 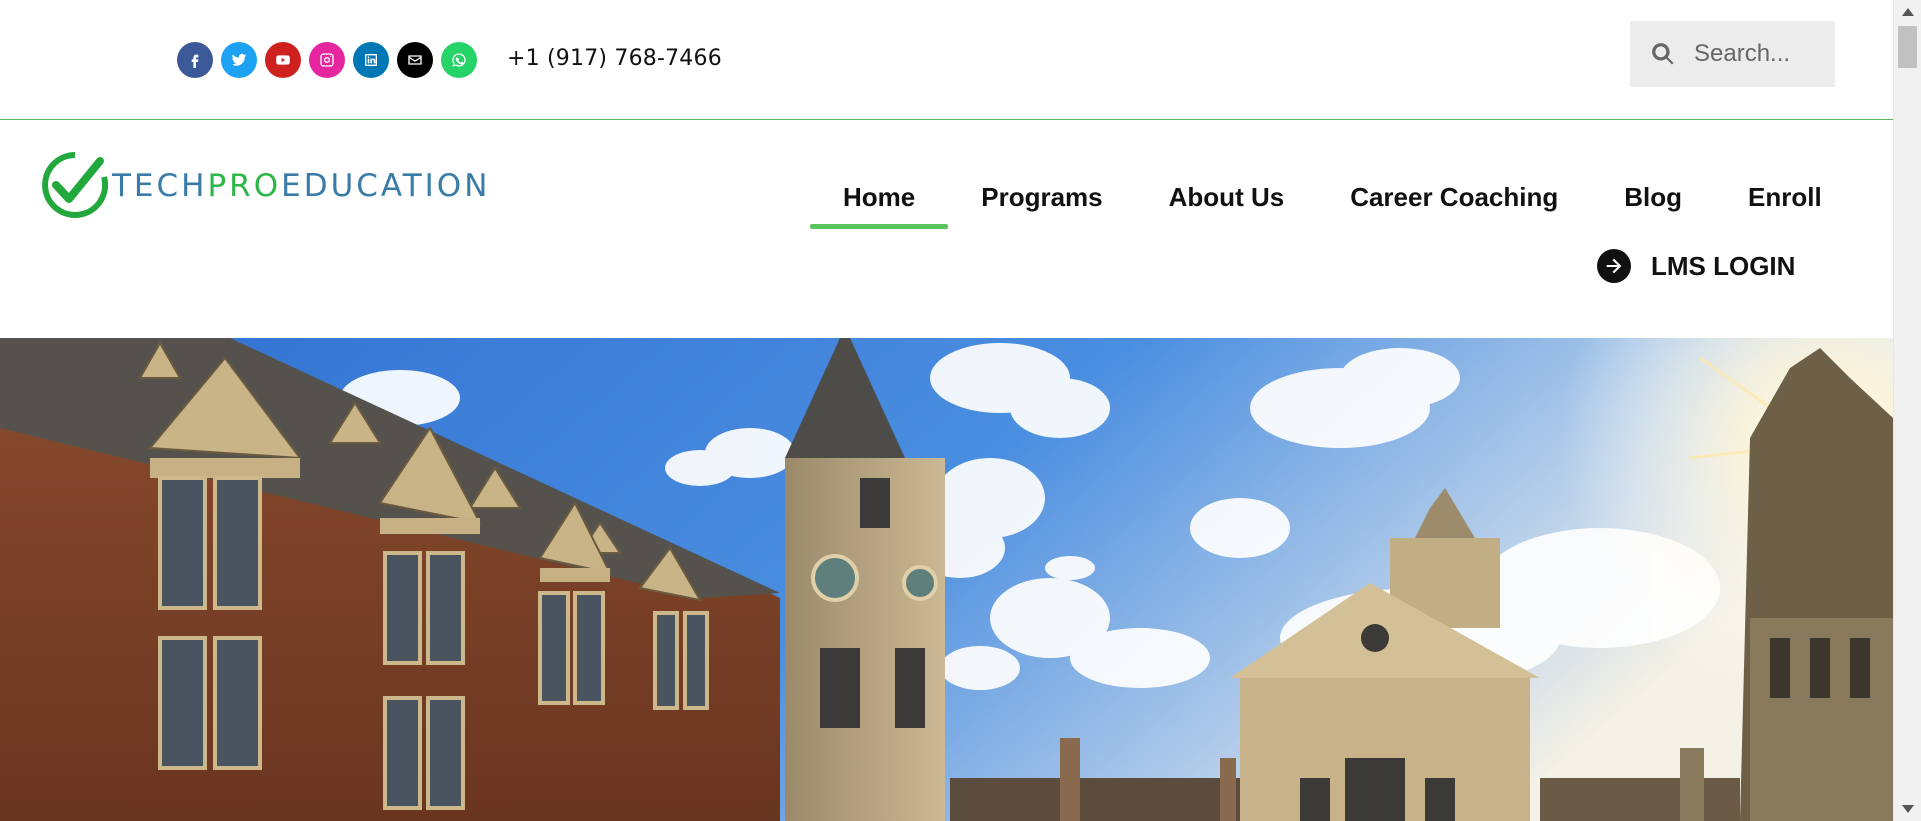 What do you see at coordinates (75, 185) in the screenshot?
I see `checkmark-logo-icon` at bounding box center [75, 185].